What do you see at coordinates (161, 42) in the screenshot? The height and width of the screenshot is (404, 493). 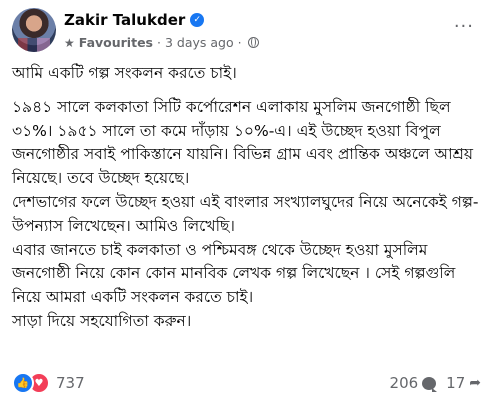 I see `post-meta: ★ Favourites · 3 days ago ·` at bounding box center [161, 42].